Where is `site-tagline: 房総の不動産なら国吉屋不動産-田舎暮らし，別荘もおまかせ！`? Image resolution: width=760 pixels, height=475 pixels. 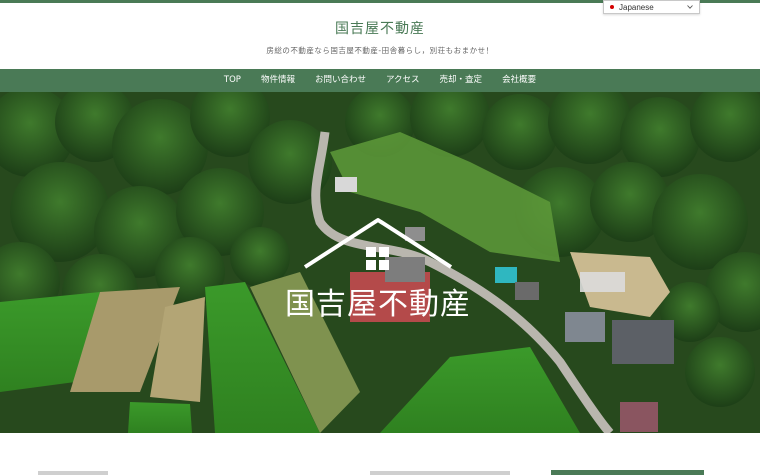
site-tagline: 房総の不動産なら国吉屋不動産-田舎暮らし，別荘もおまかせ！ is located at coordinates (380, 50).